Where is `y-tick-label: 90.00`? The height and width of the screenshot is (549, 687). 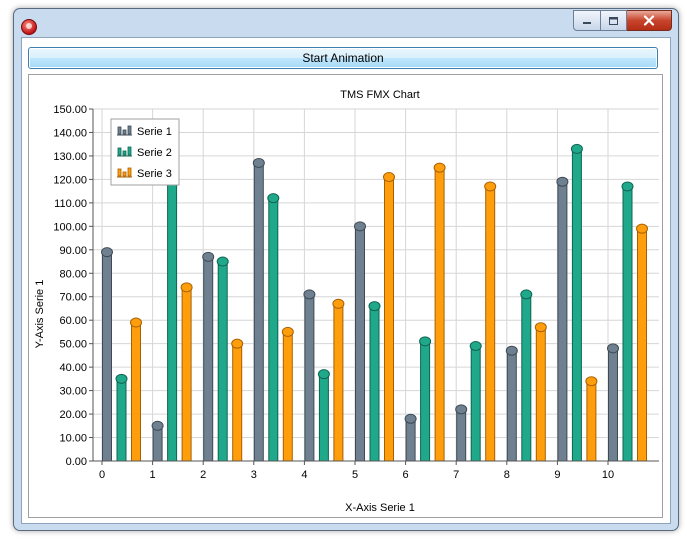 y-tick-label: 90.00 is located at coordinates (73, 251).